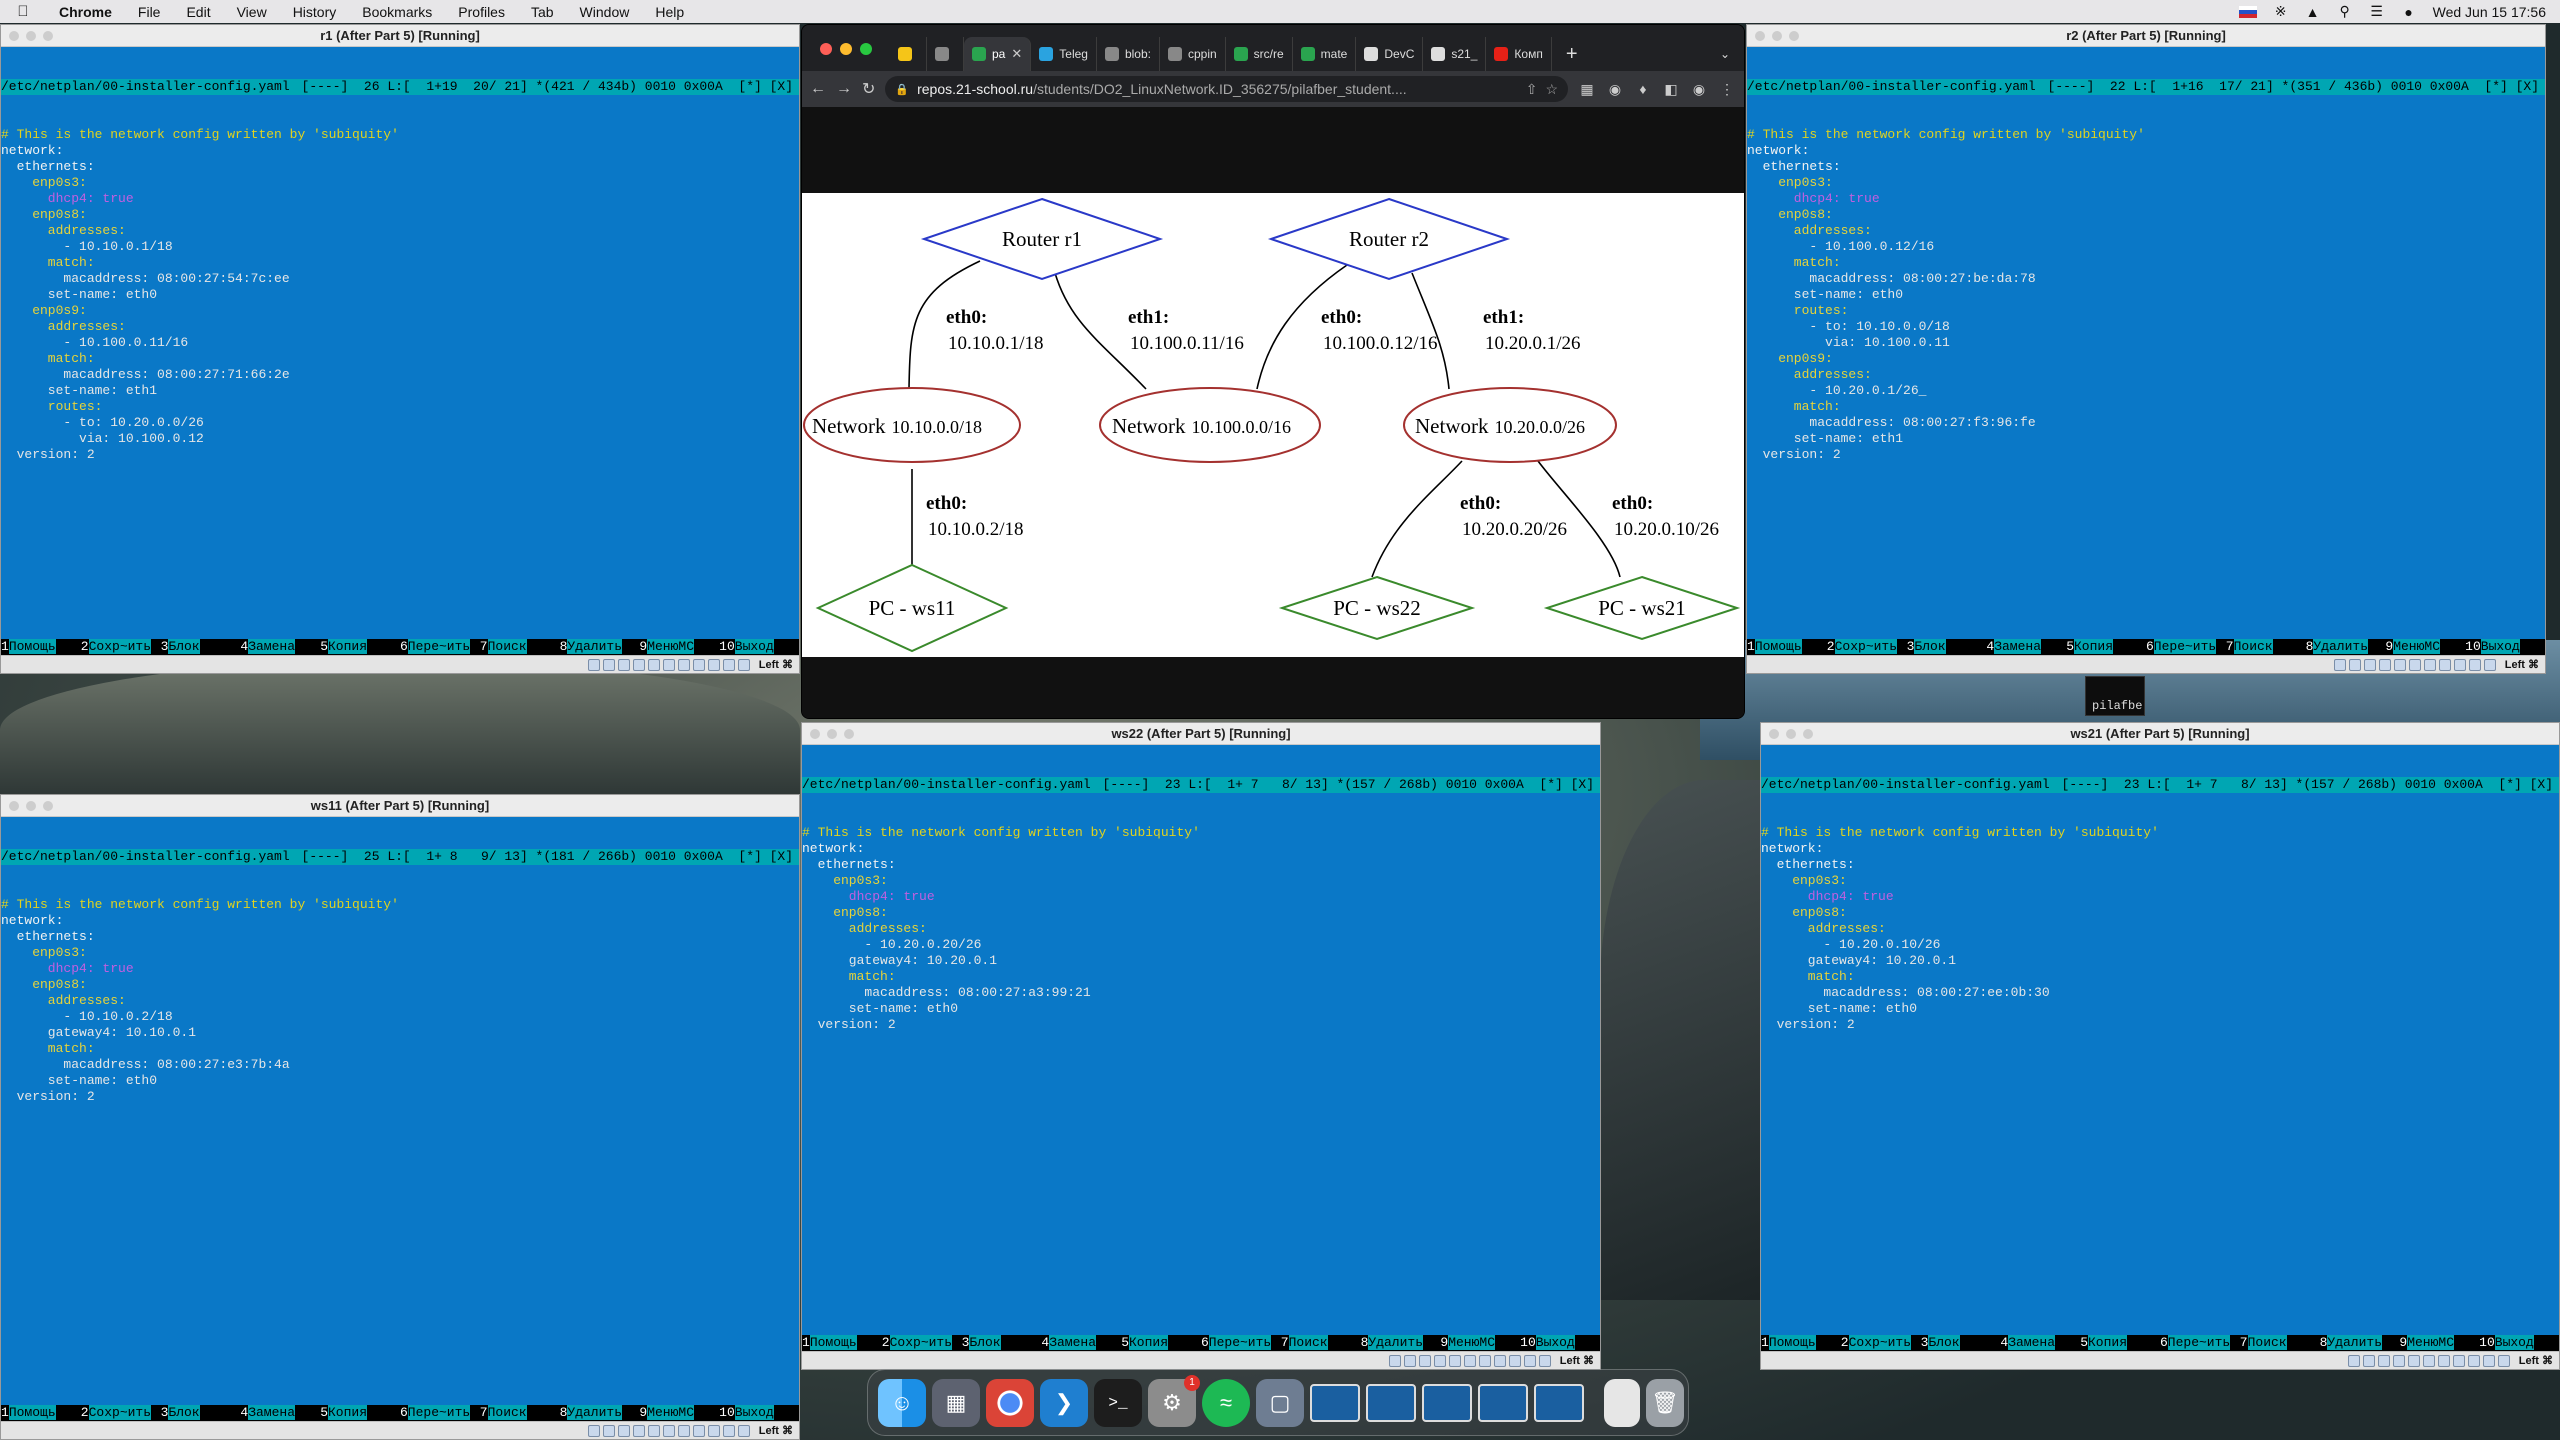 Image resolution: width=2560 pixels, height=1440 pixels. Describe the element at coordinates (1699, 89) in the screenshot. I see `profile-avatar-icon: ◉` at that location.